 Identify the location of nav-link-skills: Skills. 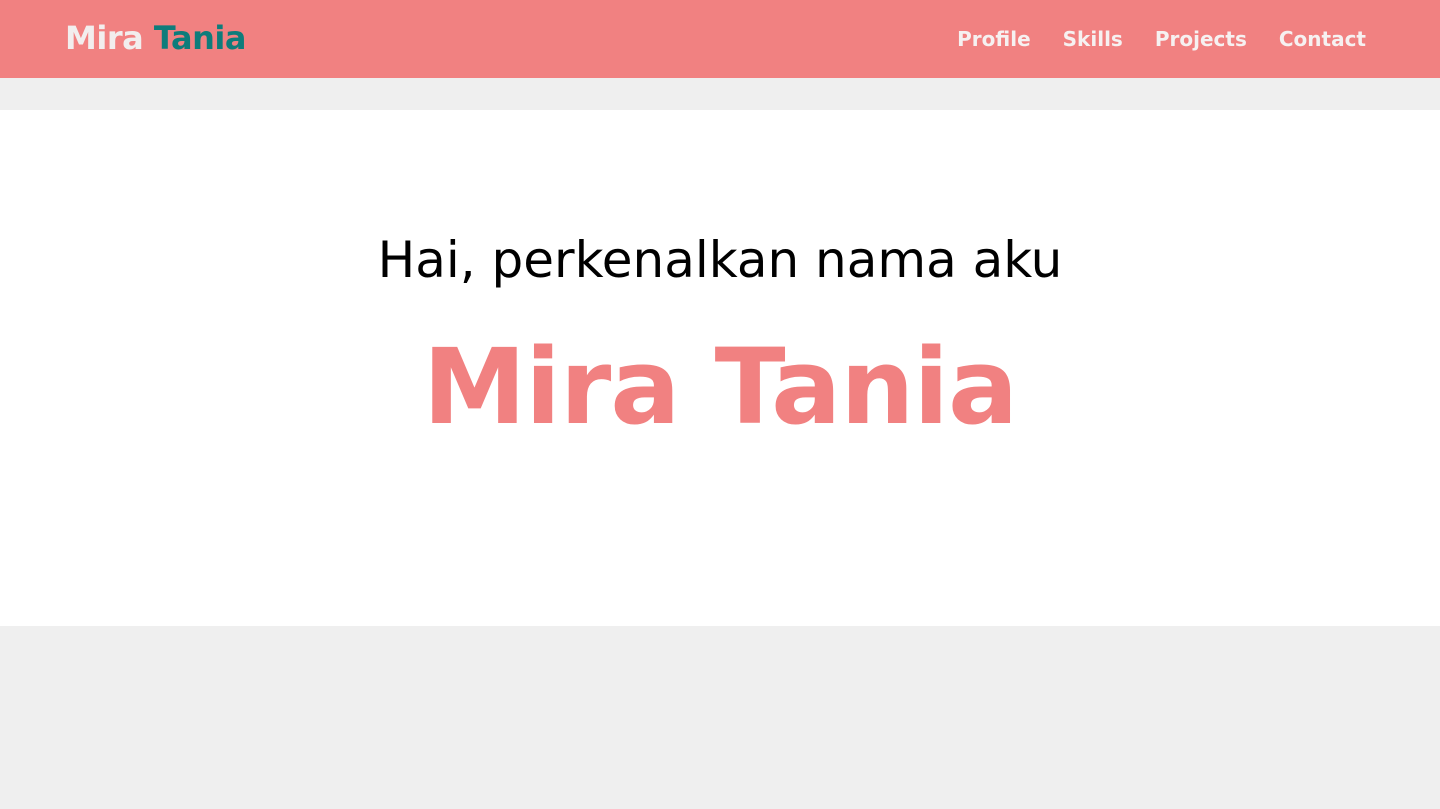
(1093, 39).